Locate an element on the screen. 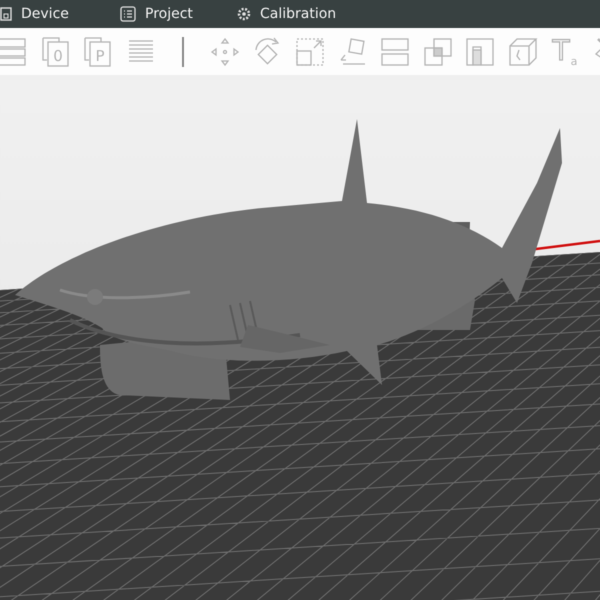  support-paint-icon is located at coordinates (480, 52).